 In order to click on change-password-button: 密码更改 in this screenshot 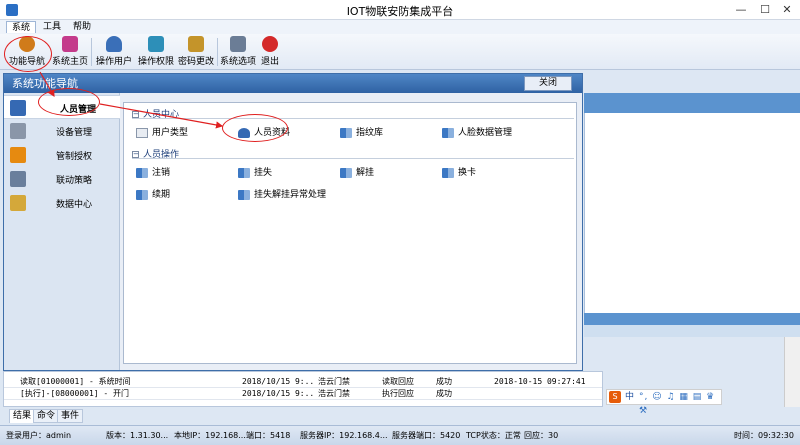, I will do `click(196, 52)`.